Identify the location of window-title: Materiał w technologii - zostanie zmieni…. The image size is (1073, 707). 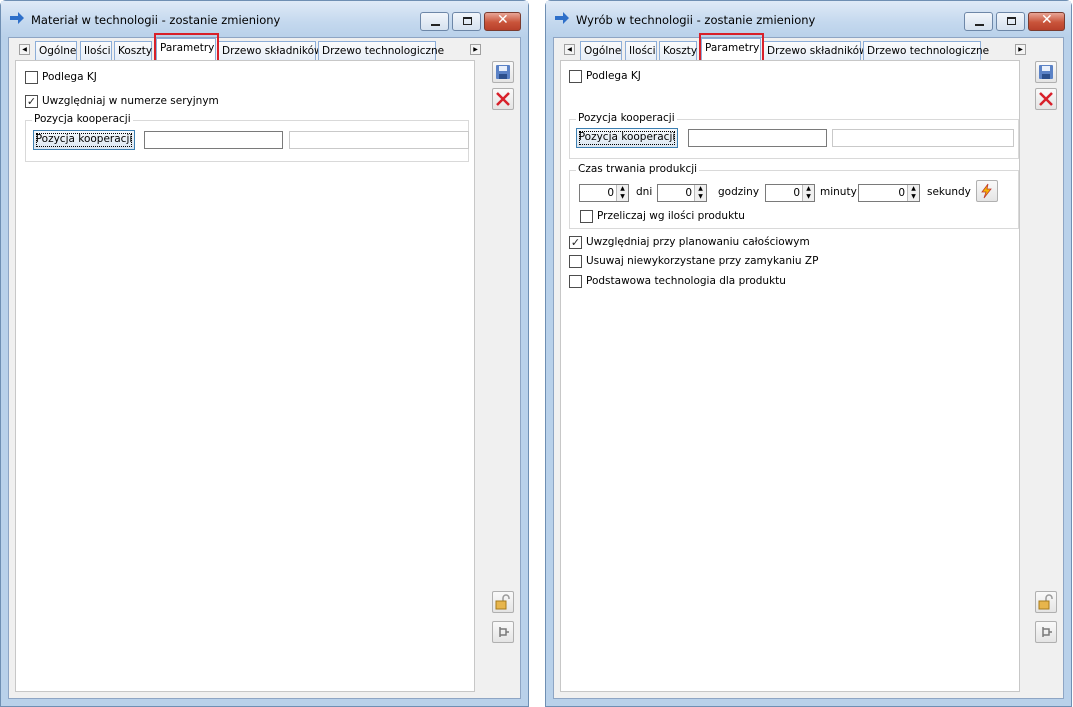
(156, 20).